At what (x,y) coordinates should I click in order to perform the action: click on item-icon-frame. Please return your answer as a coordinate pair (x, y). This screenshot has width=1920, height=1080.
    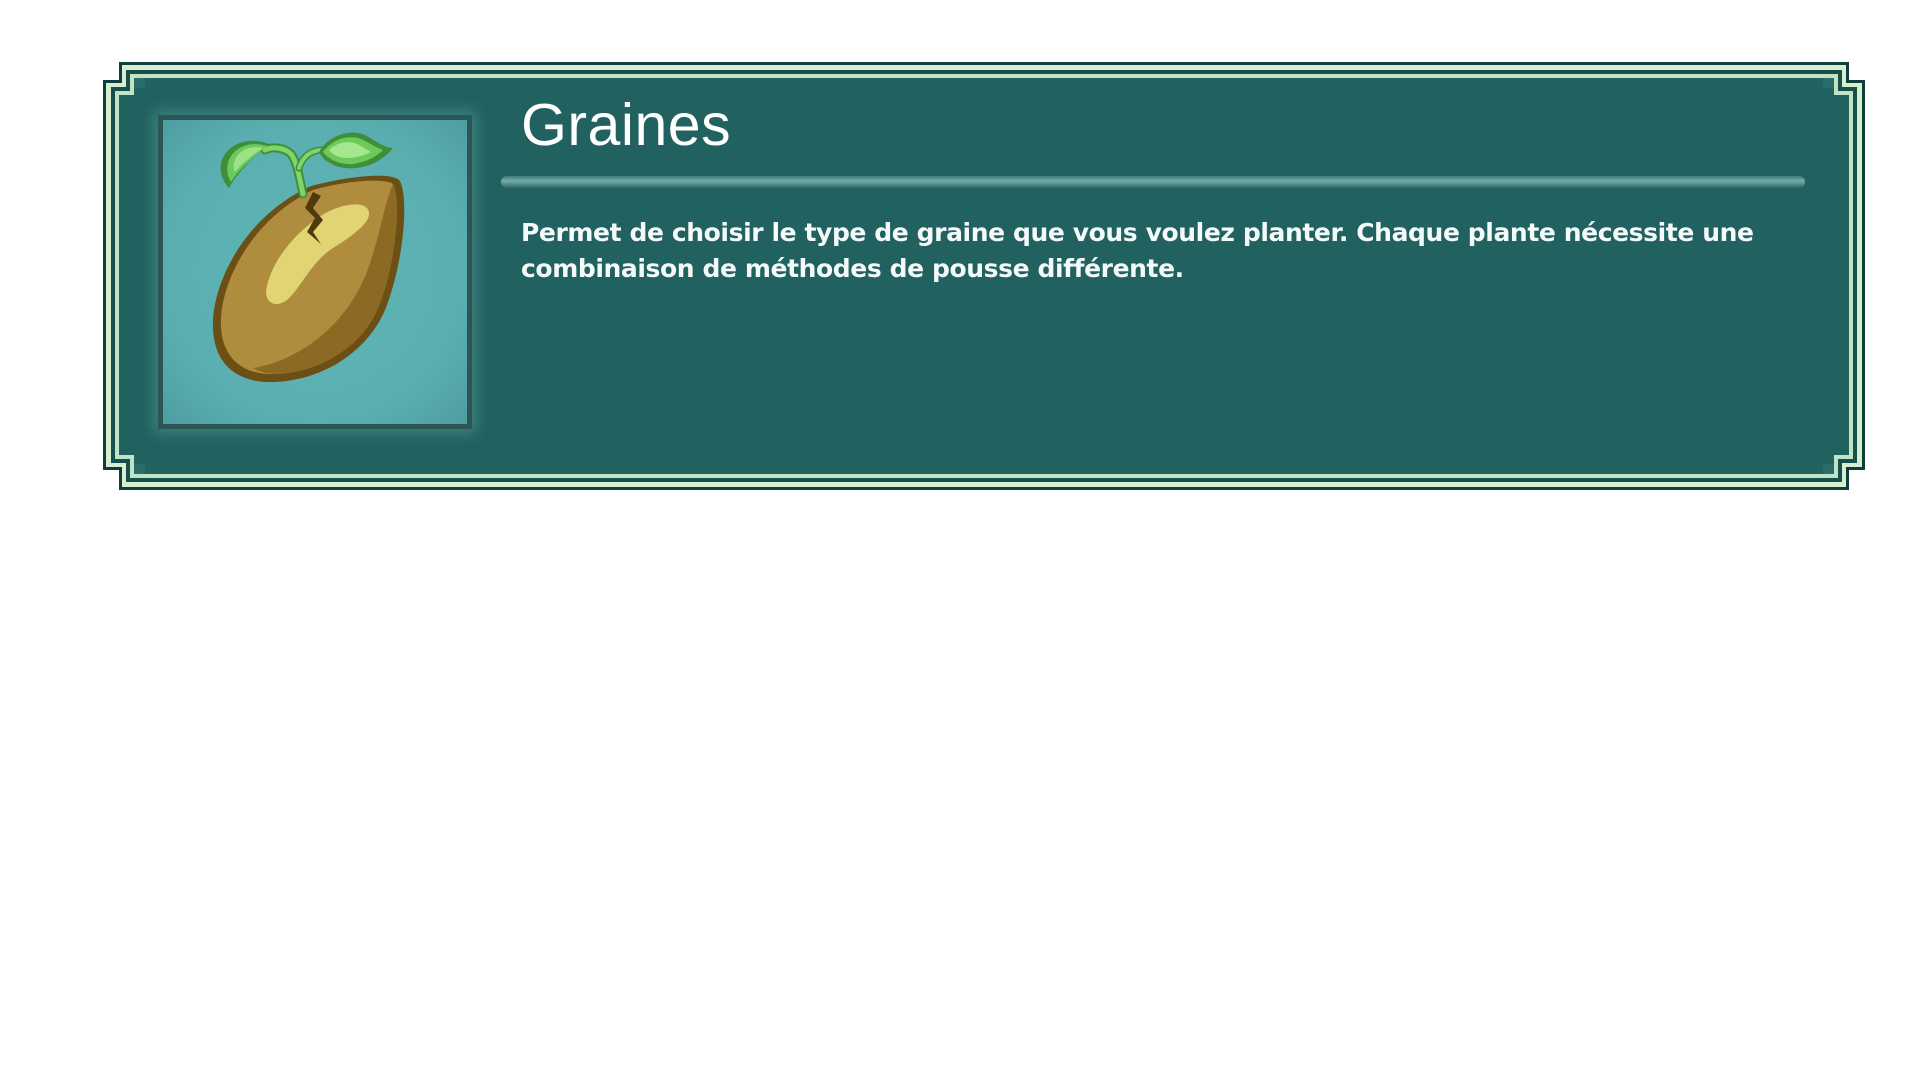
    Looking at the image, I should click on (315, 272).